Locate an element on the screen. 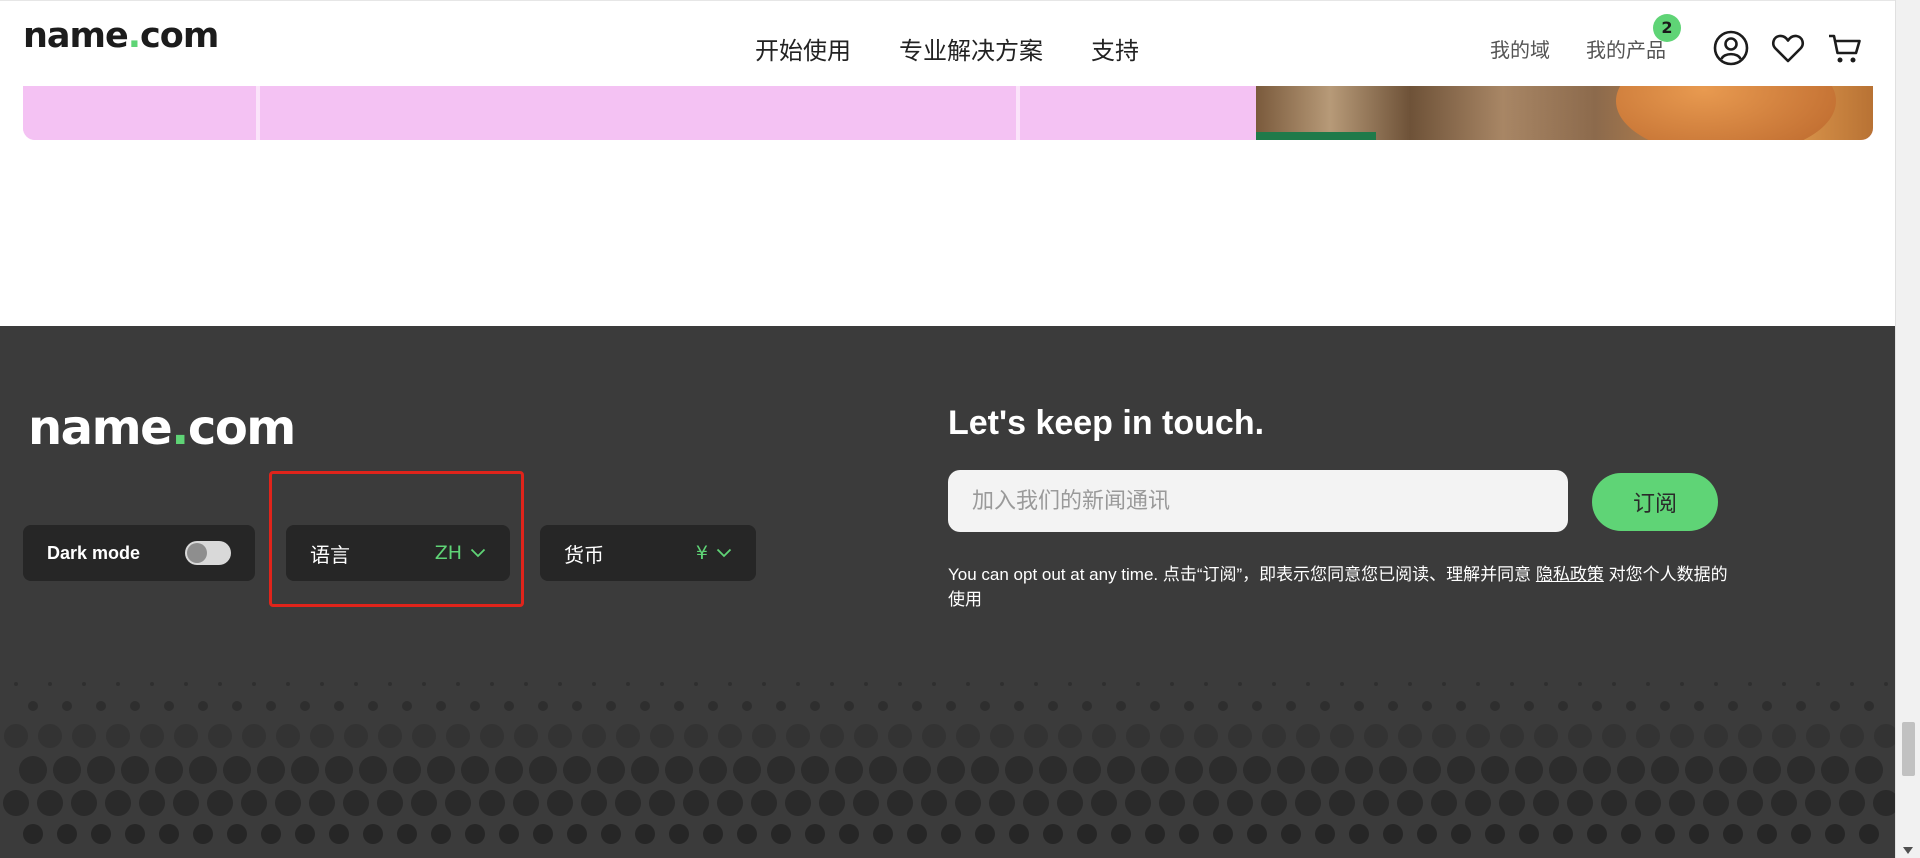 This screenshot has height=858, width=1920. subscribe-button: 订阅 is located at coordinates (1655, 502).